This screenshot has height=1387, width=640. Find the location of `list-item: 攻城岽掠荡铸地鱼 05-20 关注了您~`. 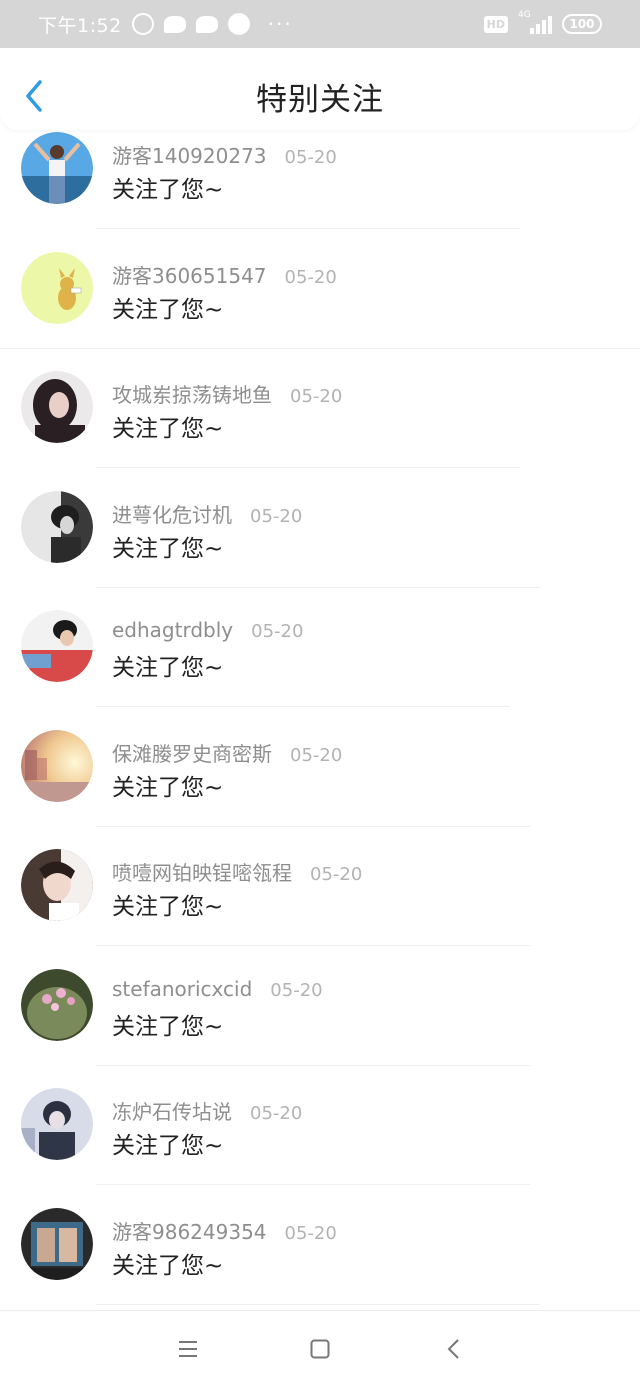

list-item: 攻城岽掠荡铸地鱼 05-20 关注了您~ is located at coordinates (320, 429).